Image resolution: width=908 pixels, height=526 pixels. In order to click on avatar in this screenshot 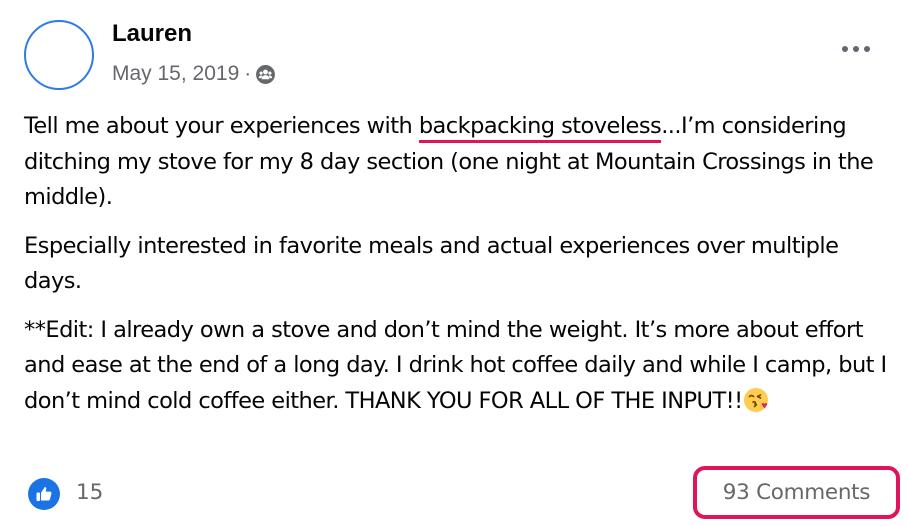, I will do `click(59, 55)`.